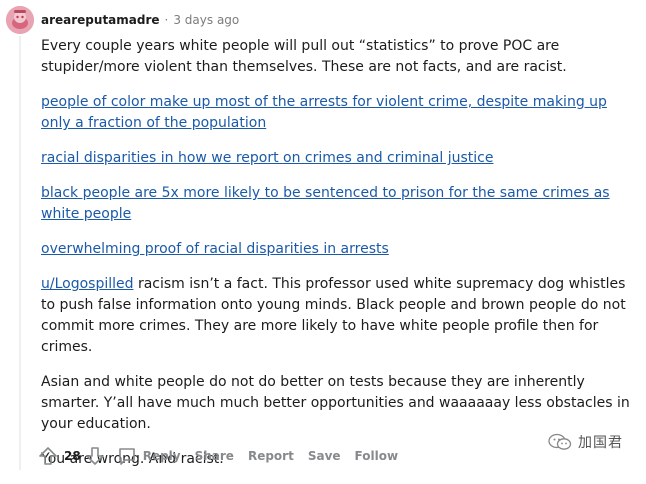 The height and width of the screenshot is (484, 646). I want to click on vote-score: 28, so click(72, 456).